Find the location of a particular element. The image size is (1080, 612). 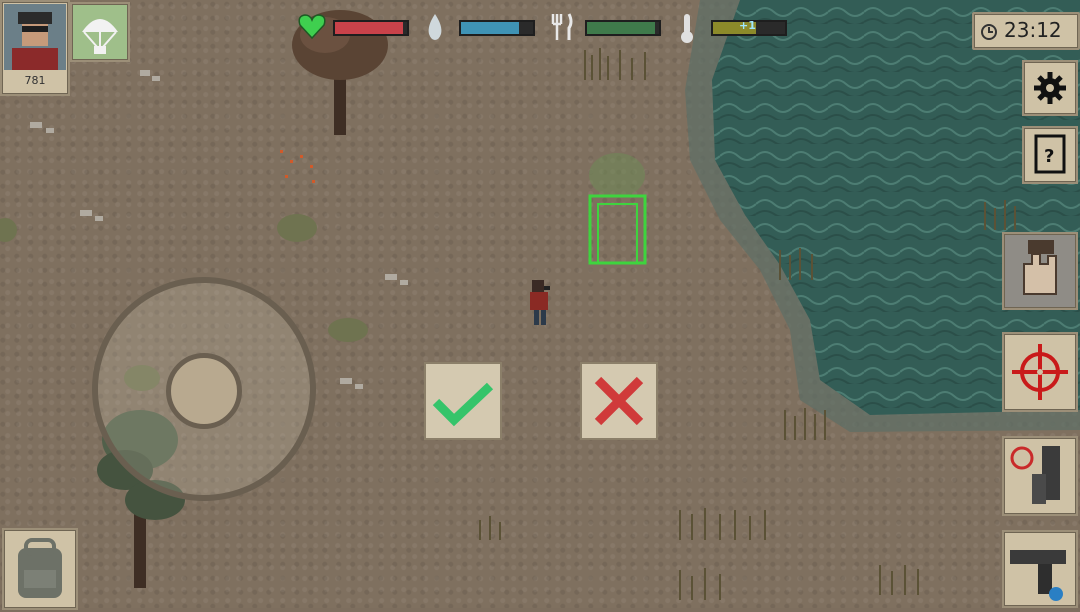

inventory-button is located at coordinates (40, 569).